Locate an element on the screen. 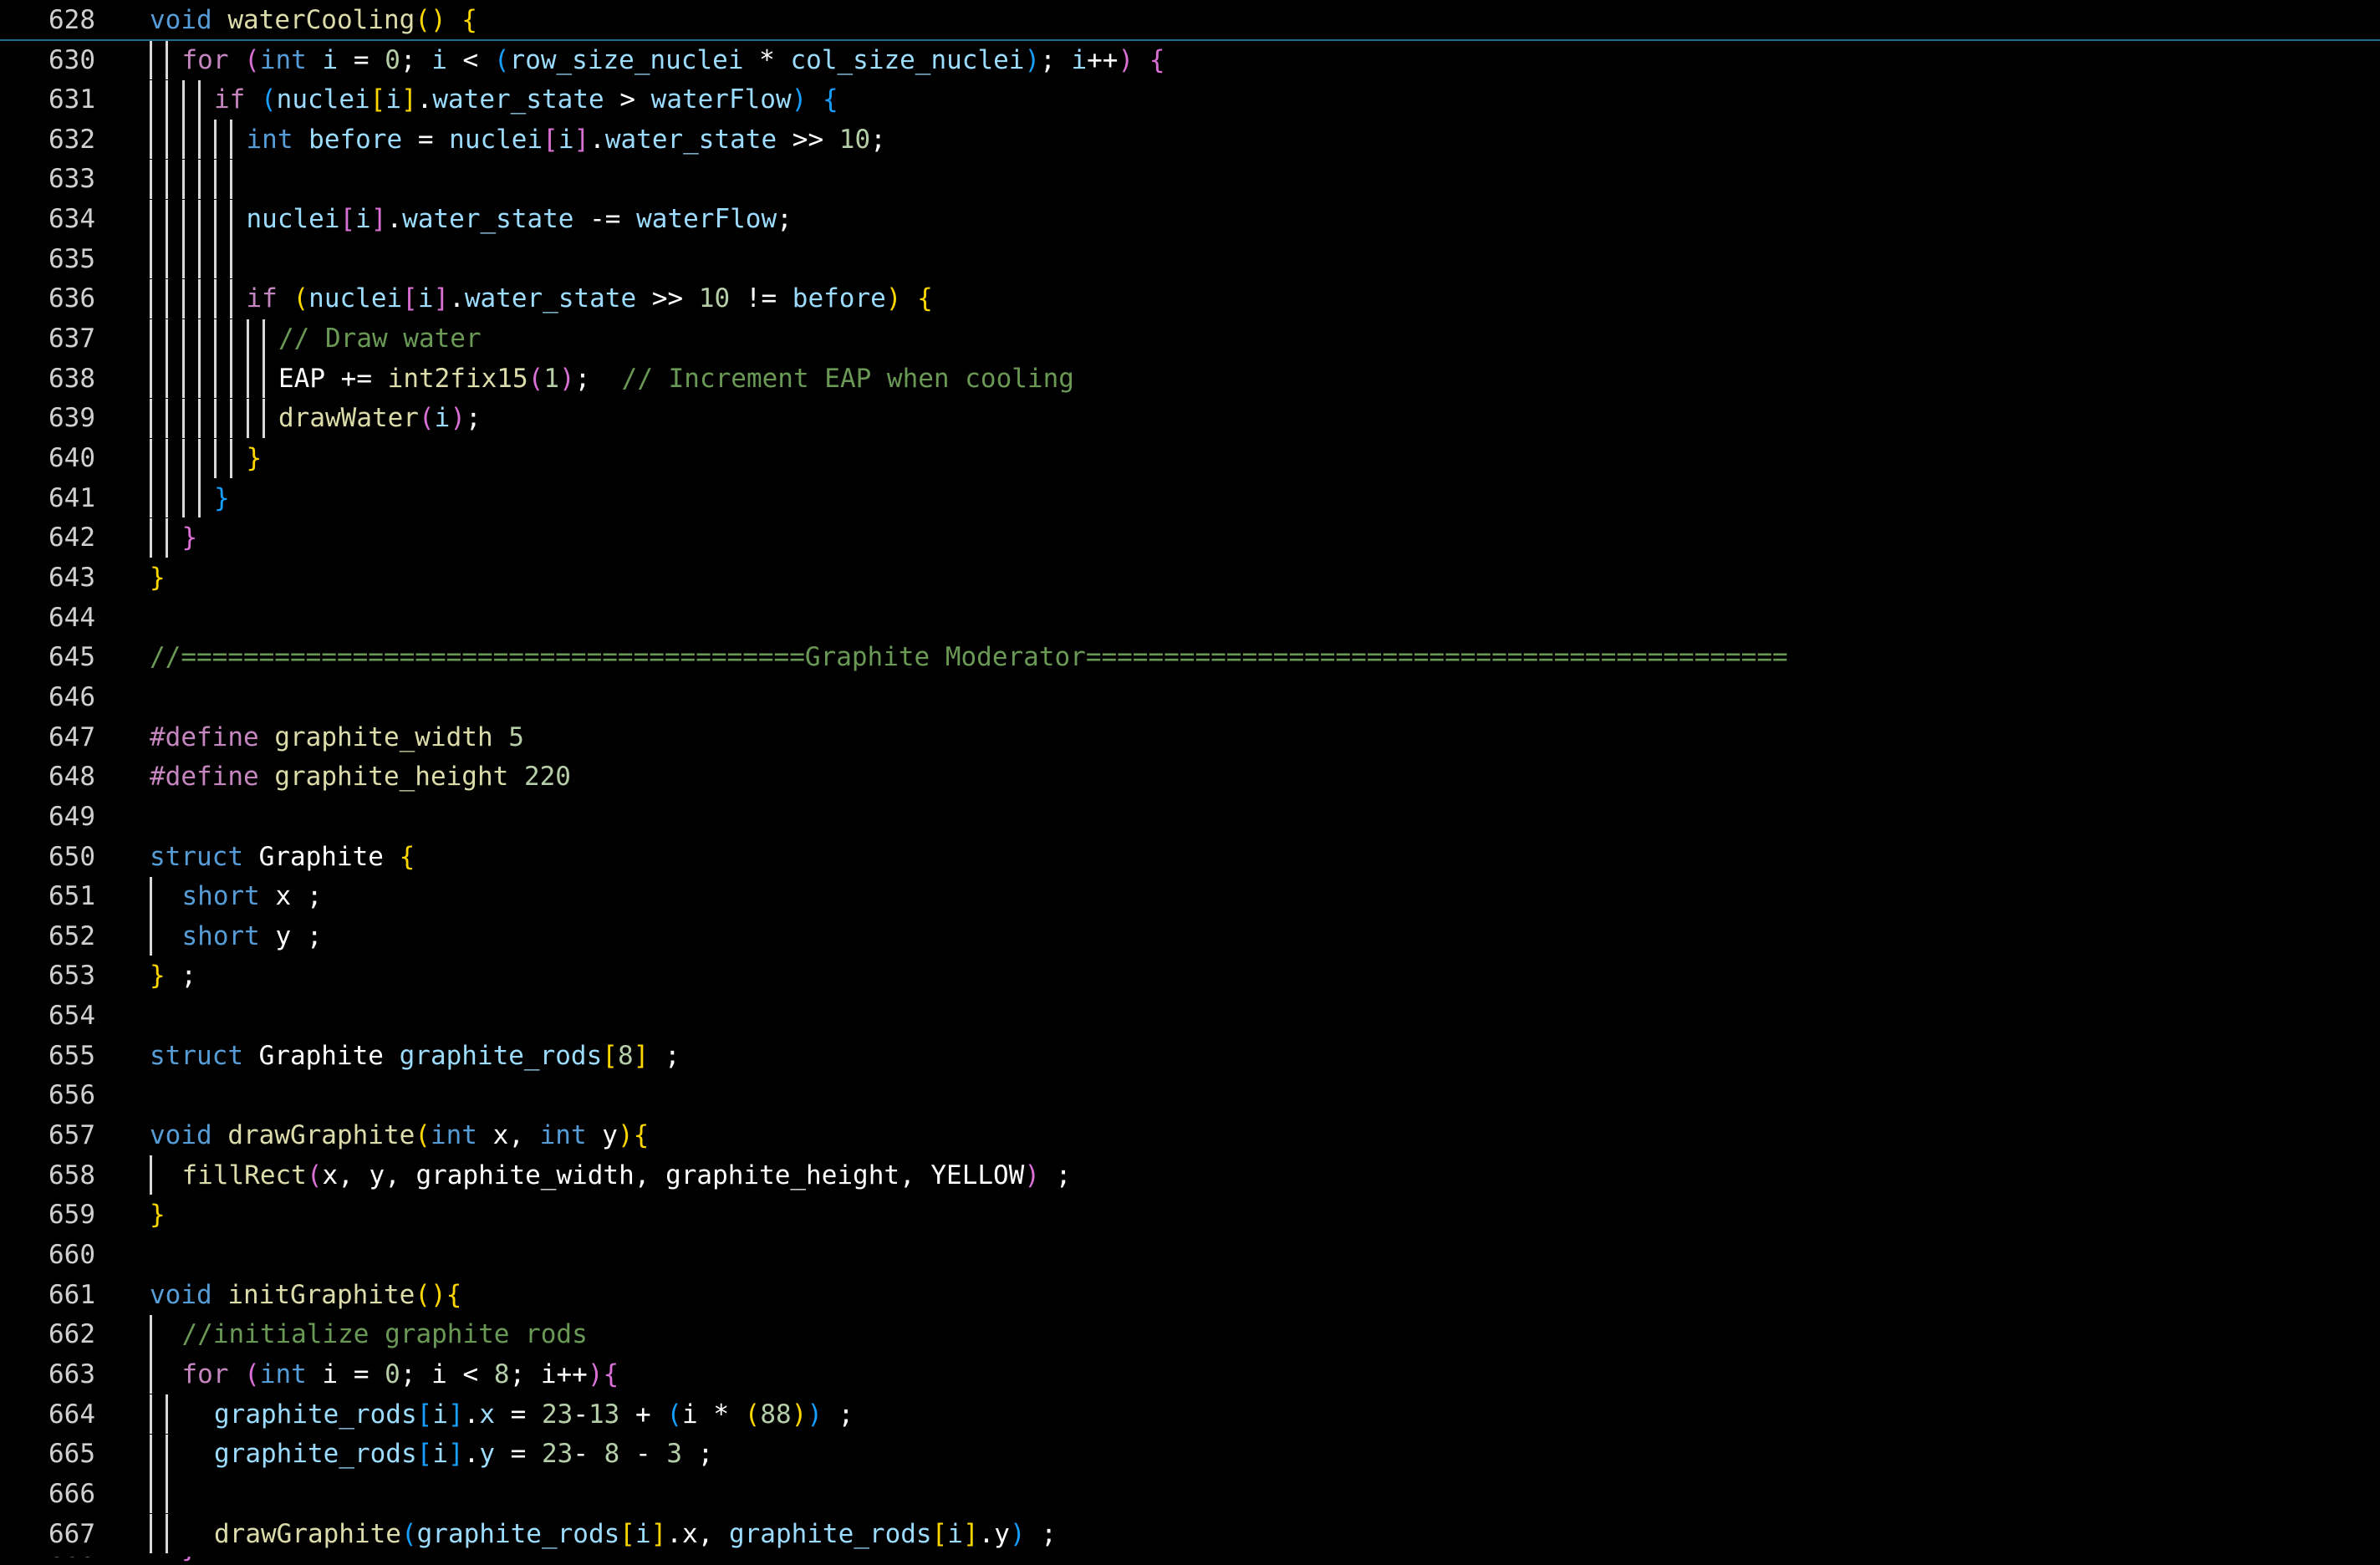 The width and height of the screenshot is (2380, 1565). code-line: 650 struct Graphite { is located at coordinates (1190, 856).